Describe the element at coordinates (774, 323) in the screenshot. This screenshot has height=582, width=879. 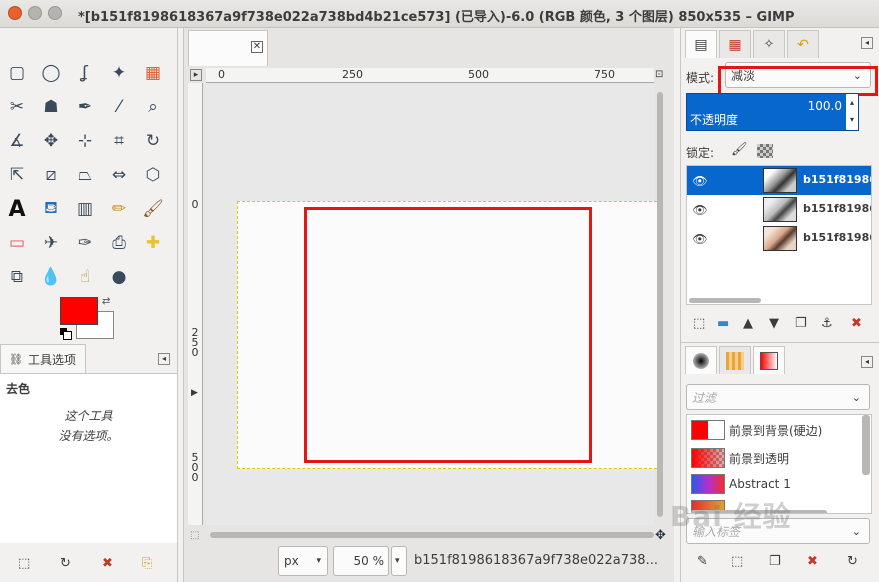
I see `lower-layer-icon: ▼` at that location.